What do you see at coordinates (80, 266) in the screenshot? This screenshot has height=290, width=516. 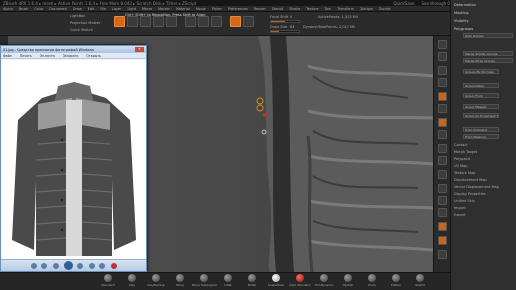 I see `next-icon` at bounding box center [80, 266].